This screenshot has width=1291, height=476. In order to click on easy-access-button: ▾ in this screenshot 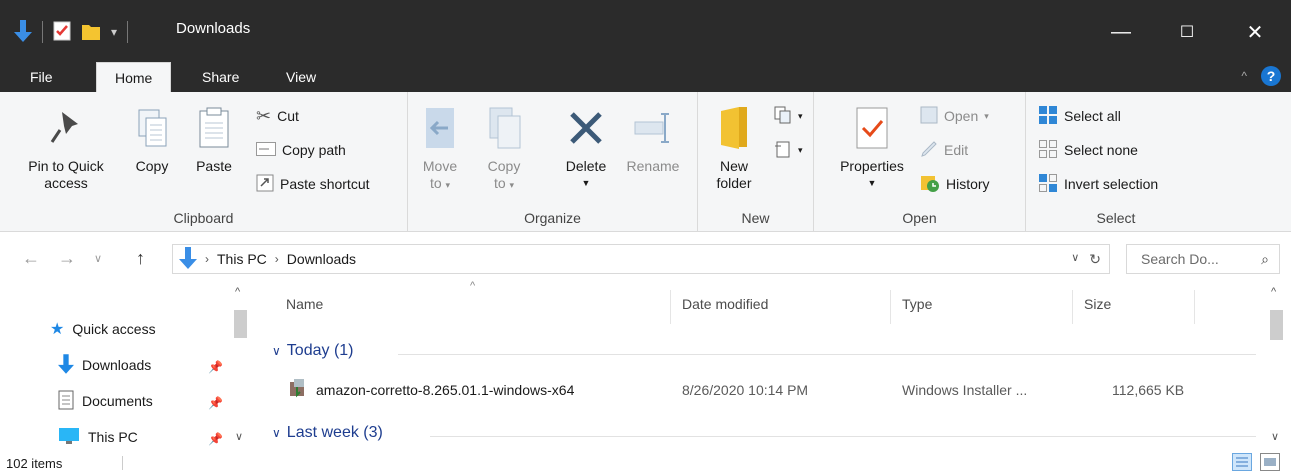, I will do `click(788, 150)`.